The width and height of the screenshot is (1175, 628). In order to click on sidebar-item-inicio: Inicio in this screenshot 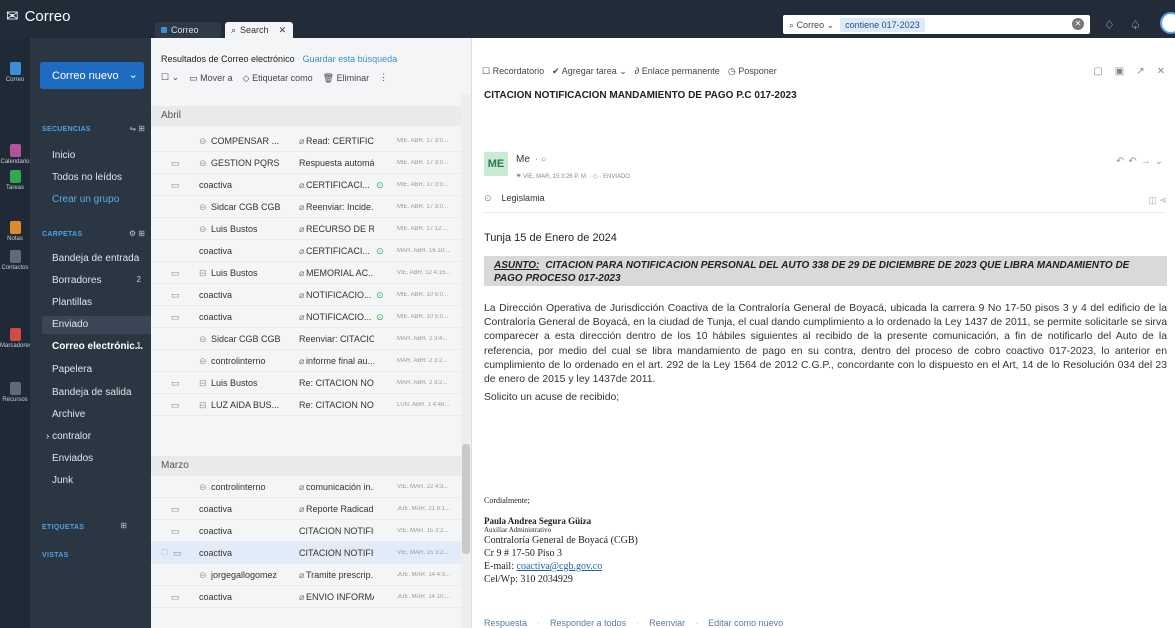, I will do `click(99, 155)`.